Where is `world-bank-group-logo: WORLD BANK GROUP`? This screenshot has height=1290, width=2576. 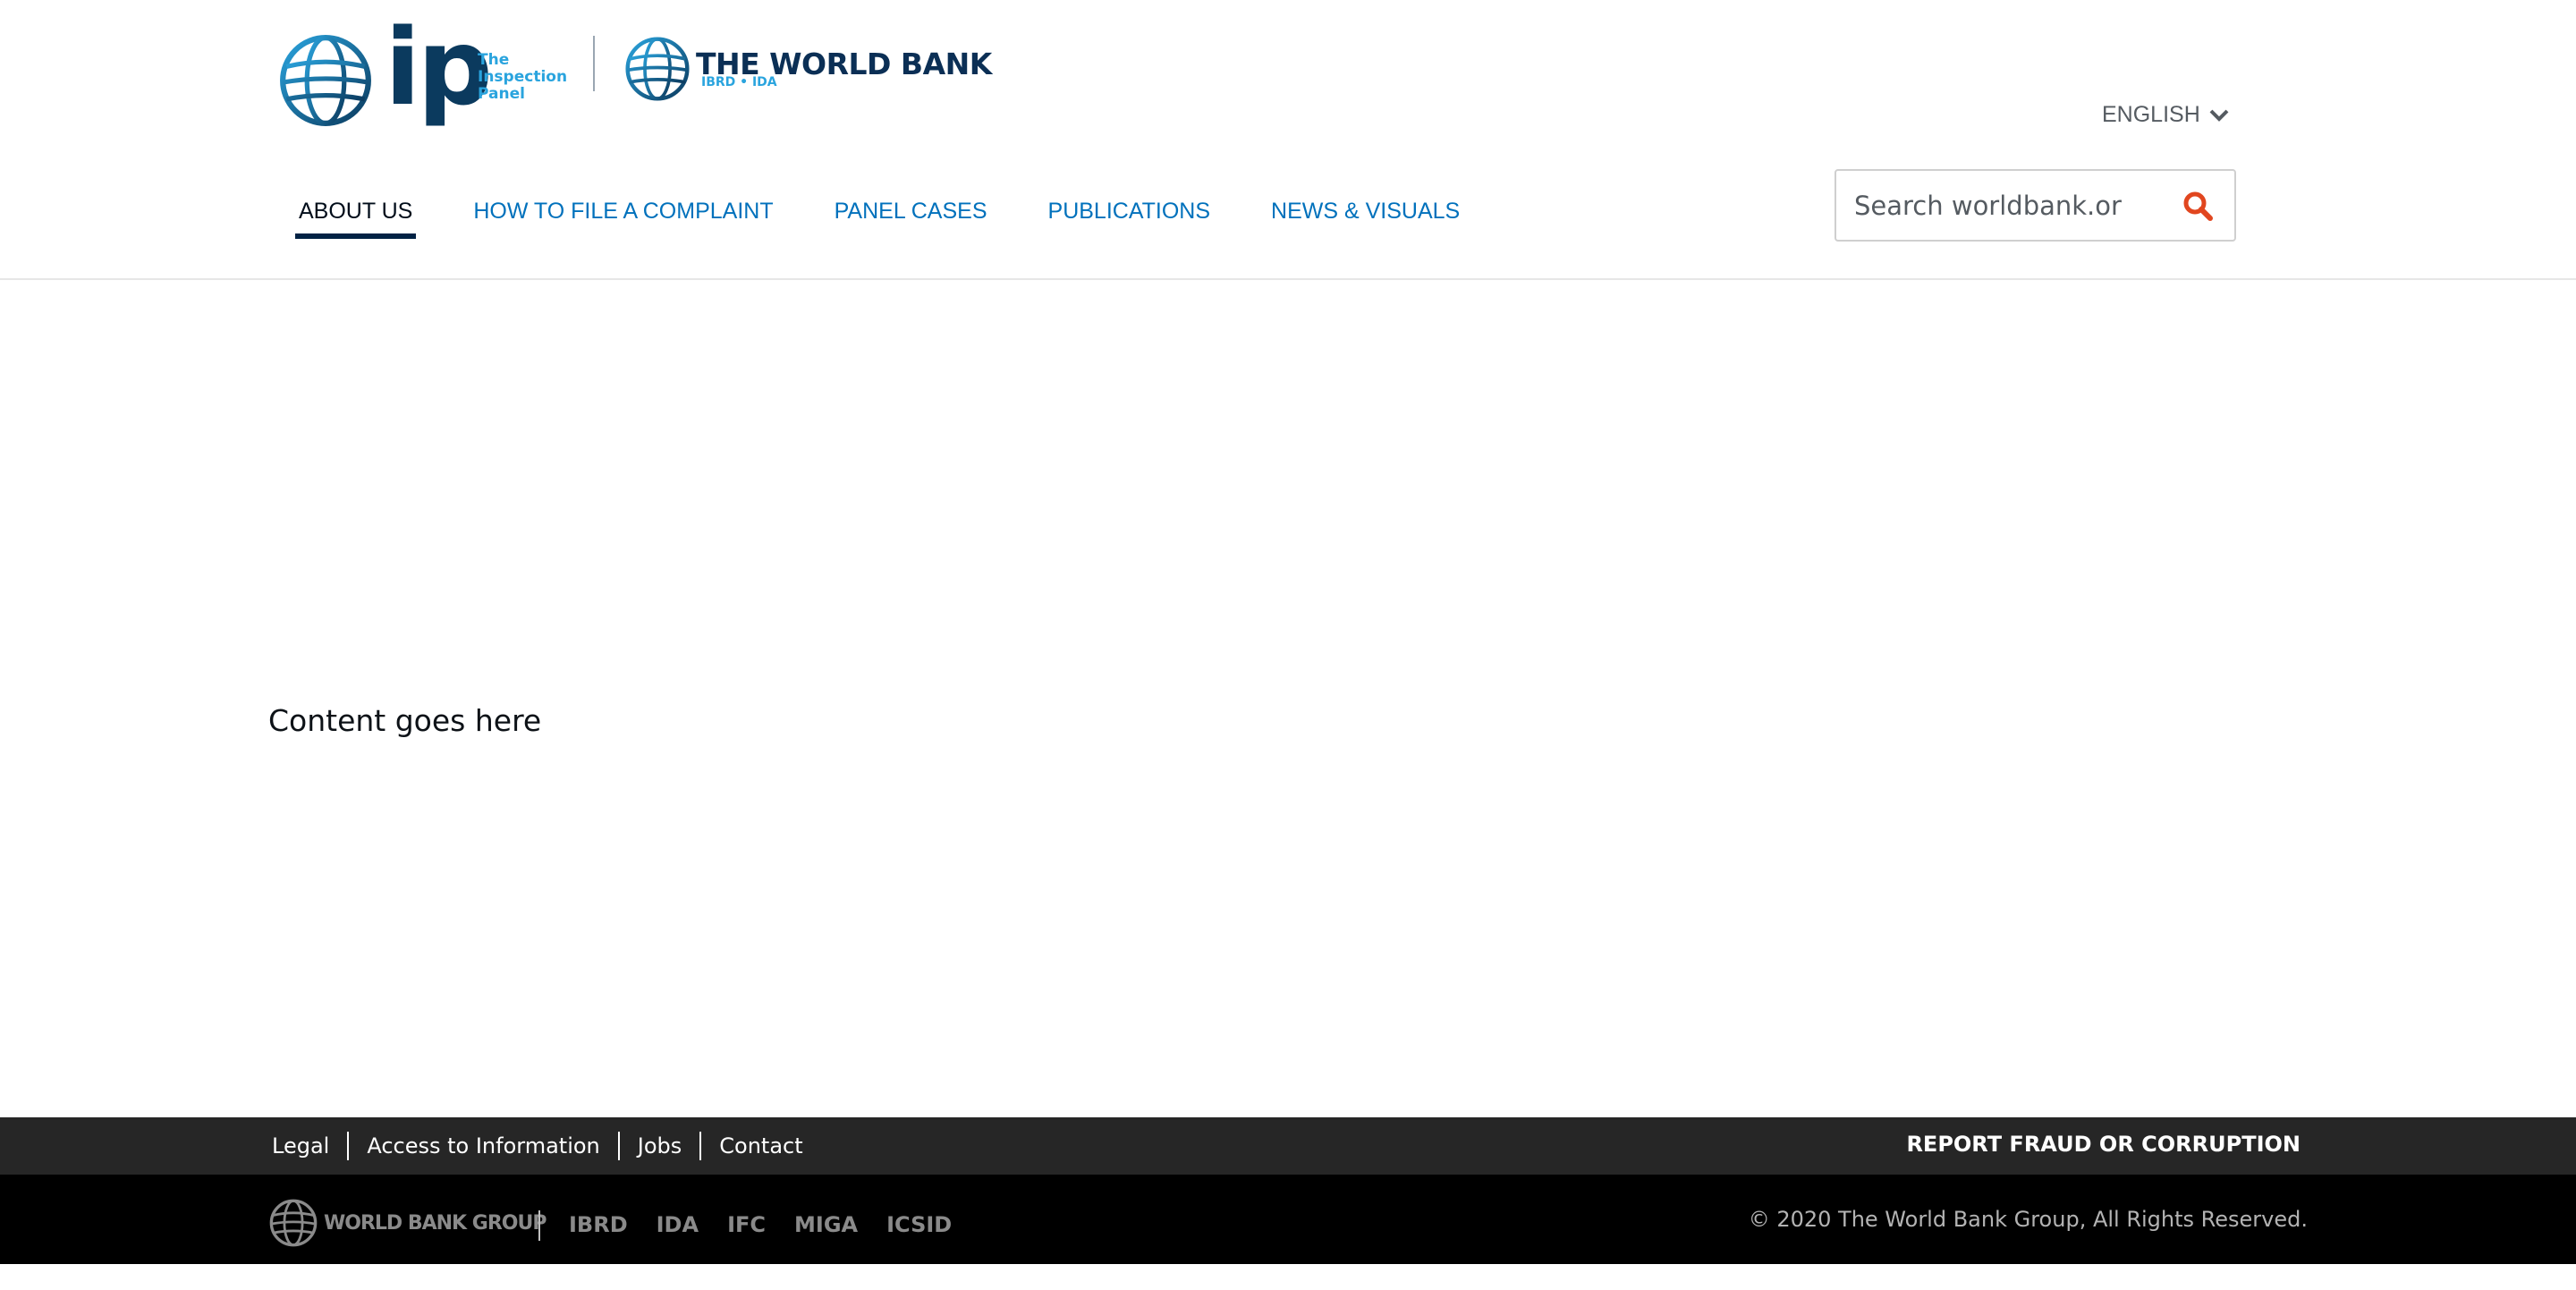 world-bank-group-logo: WORLD BANK GROUP is located at coordinates (407, 1223).